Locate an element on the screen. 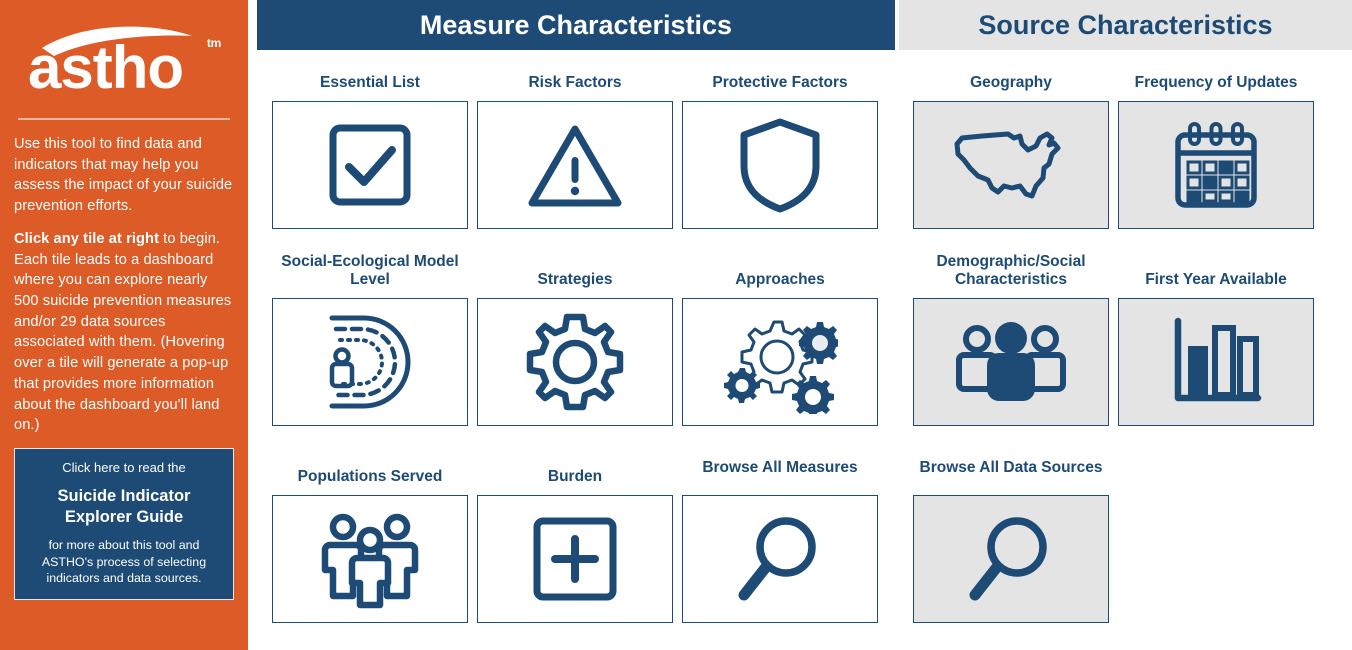  warning-triangle-icon is located at coordinates (575, 166).